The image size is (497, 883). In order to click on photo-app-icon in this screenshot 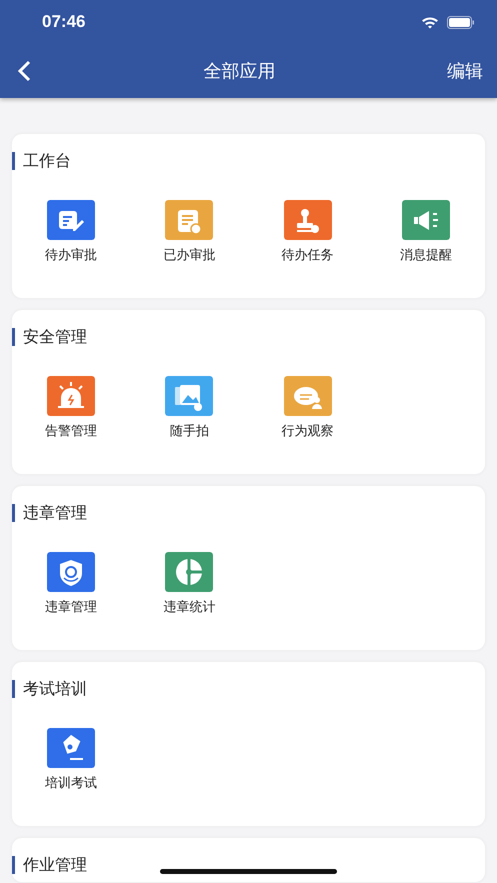, I will do `click(189, 396)`.